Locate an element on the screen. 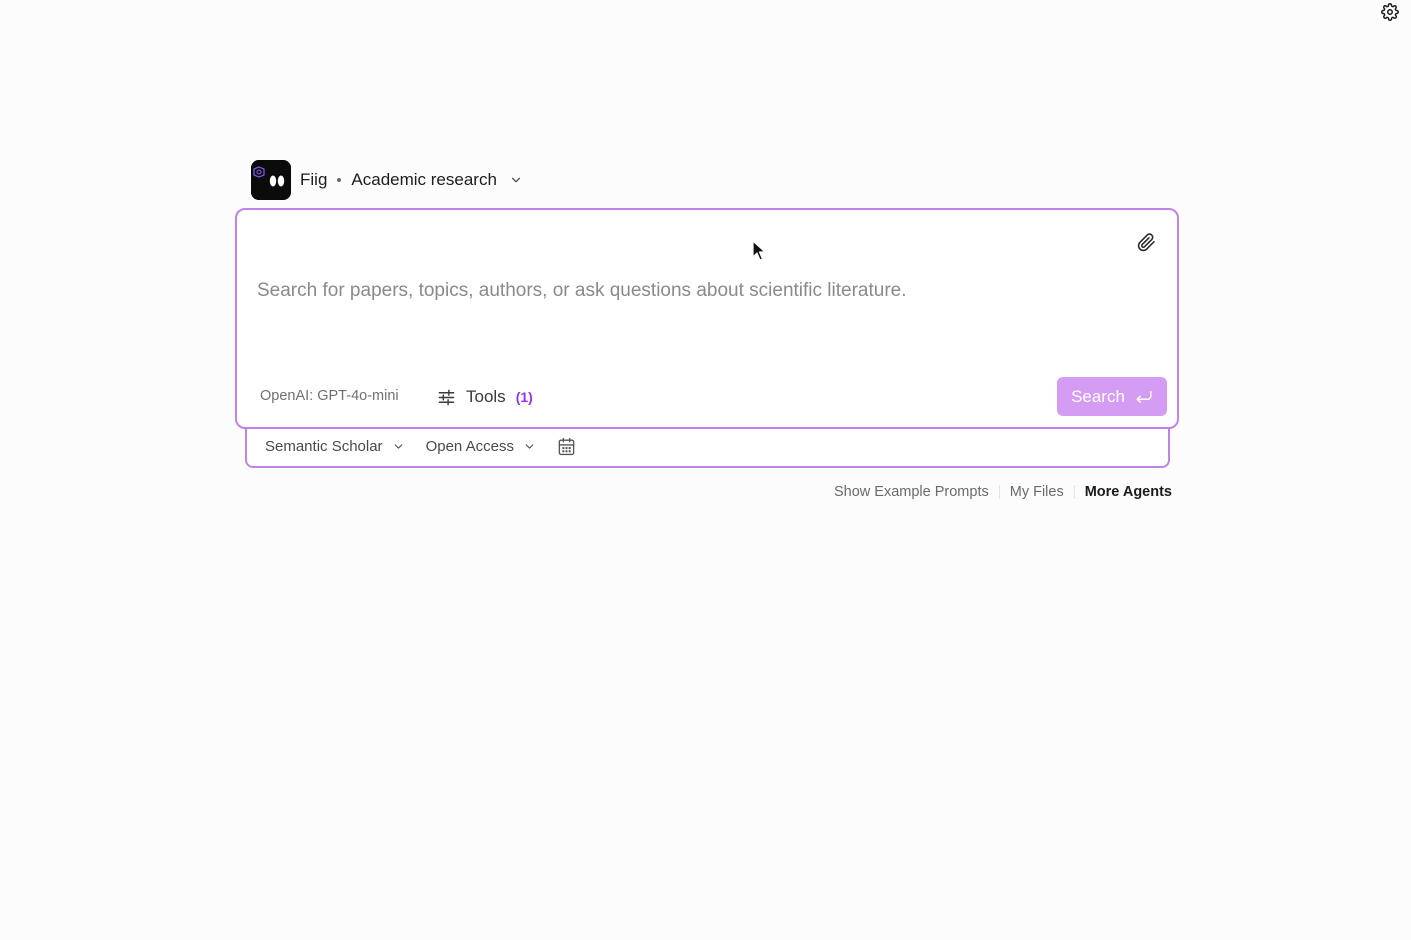 This screenshot has height=940, width=1411. date-filter-button is located at coordinates (566, 446).